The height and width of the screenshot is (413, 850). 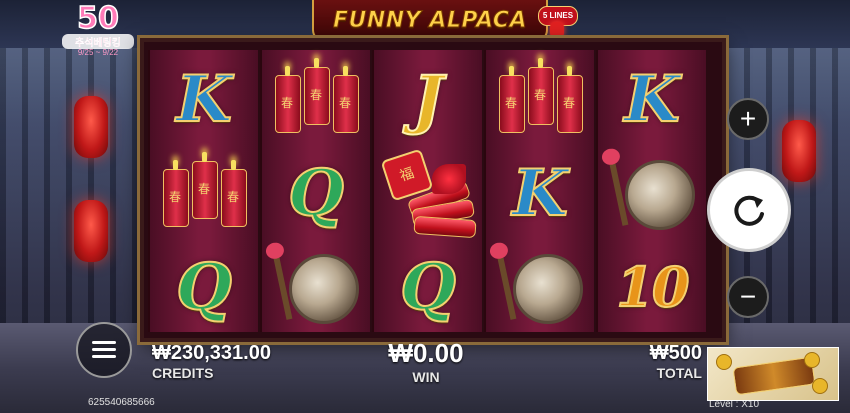 I want to click on reel-cell: J, so click(x=428, y=99).